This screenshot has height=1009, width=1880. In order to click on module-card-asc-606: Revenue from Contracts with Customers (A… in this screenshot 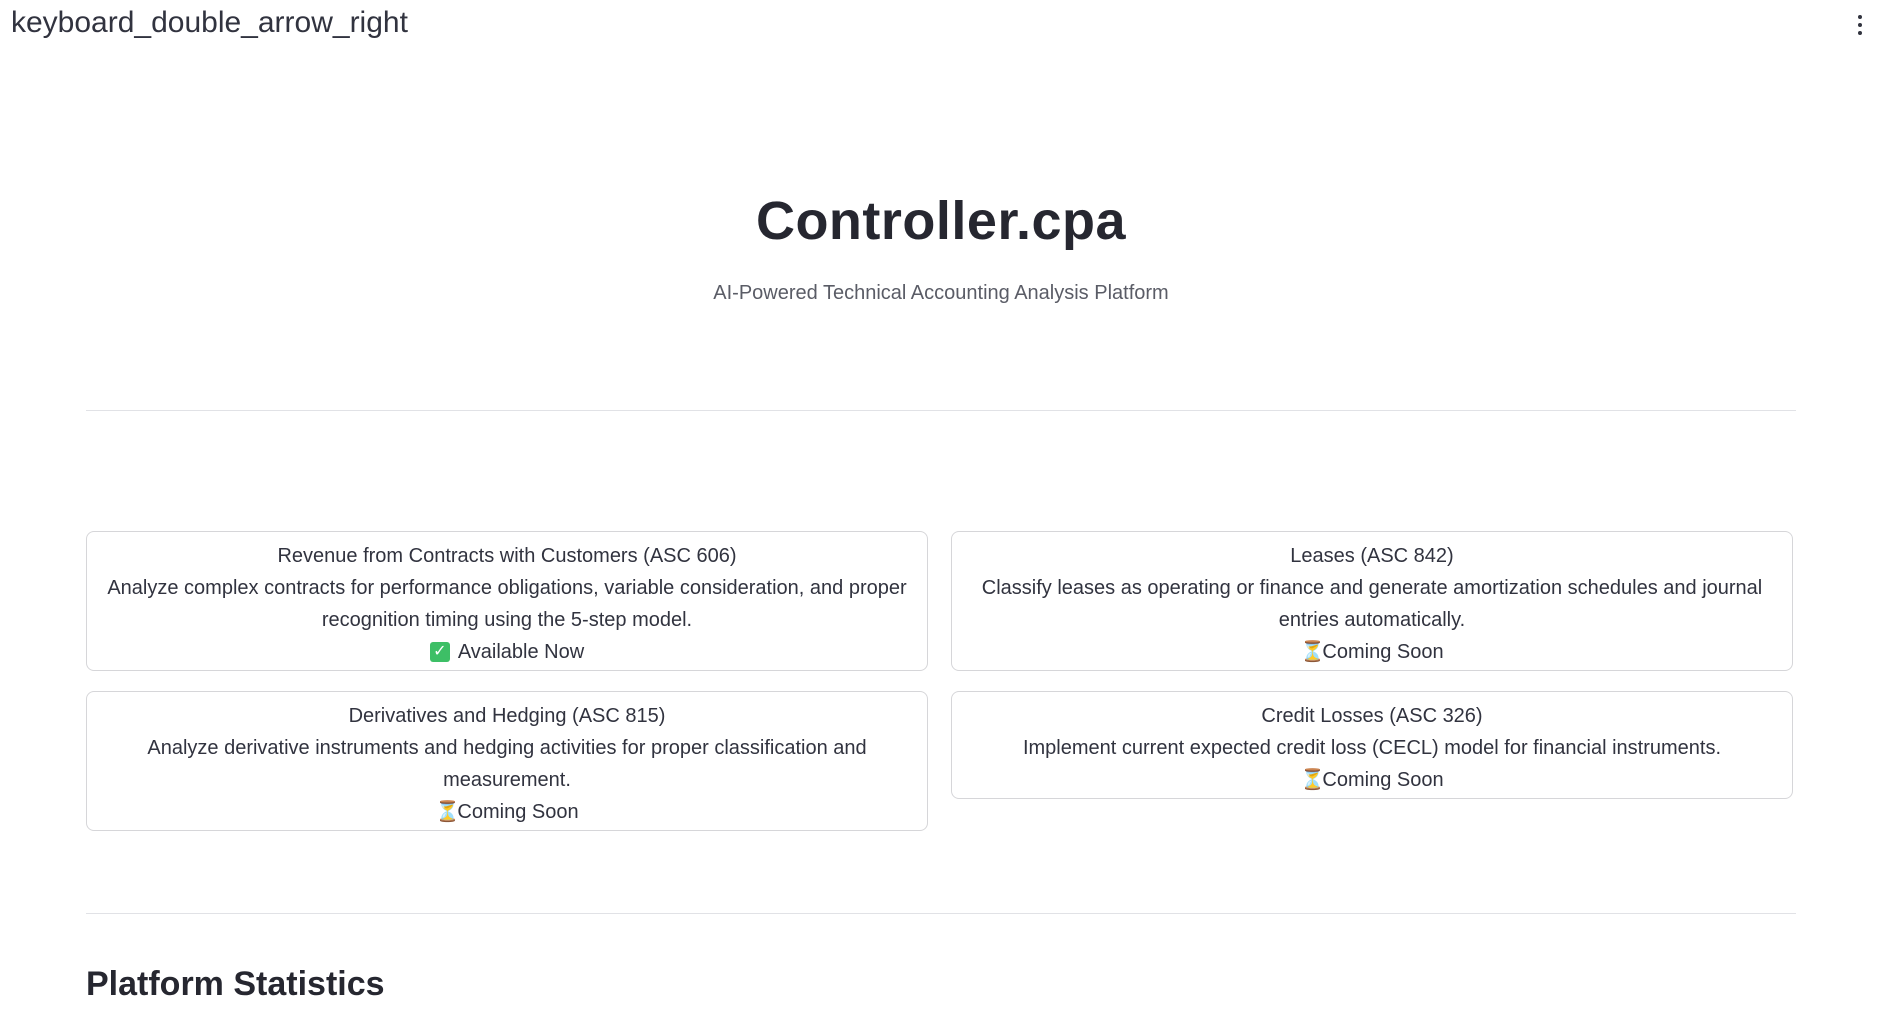, I will do `click(507, 601)`.